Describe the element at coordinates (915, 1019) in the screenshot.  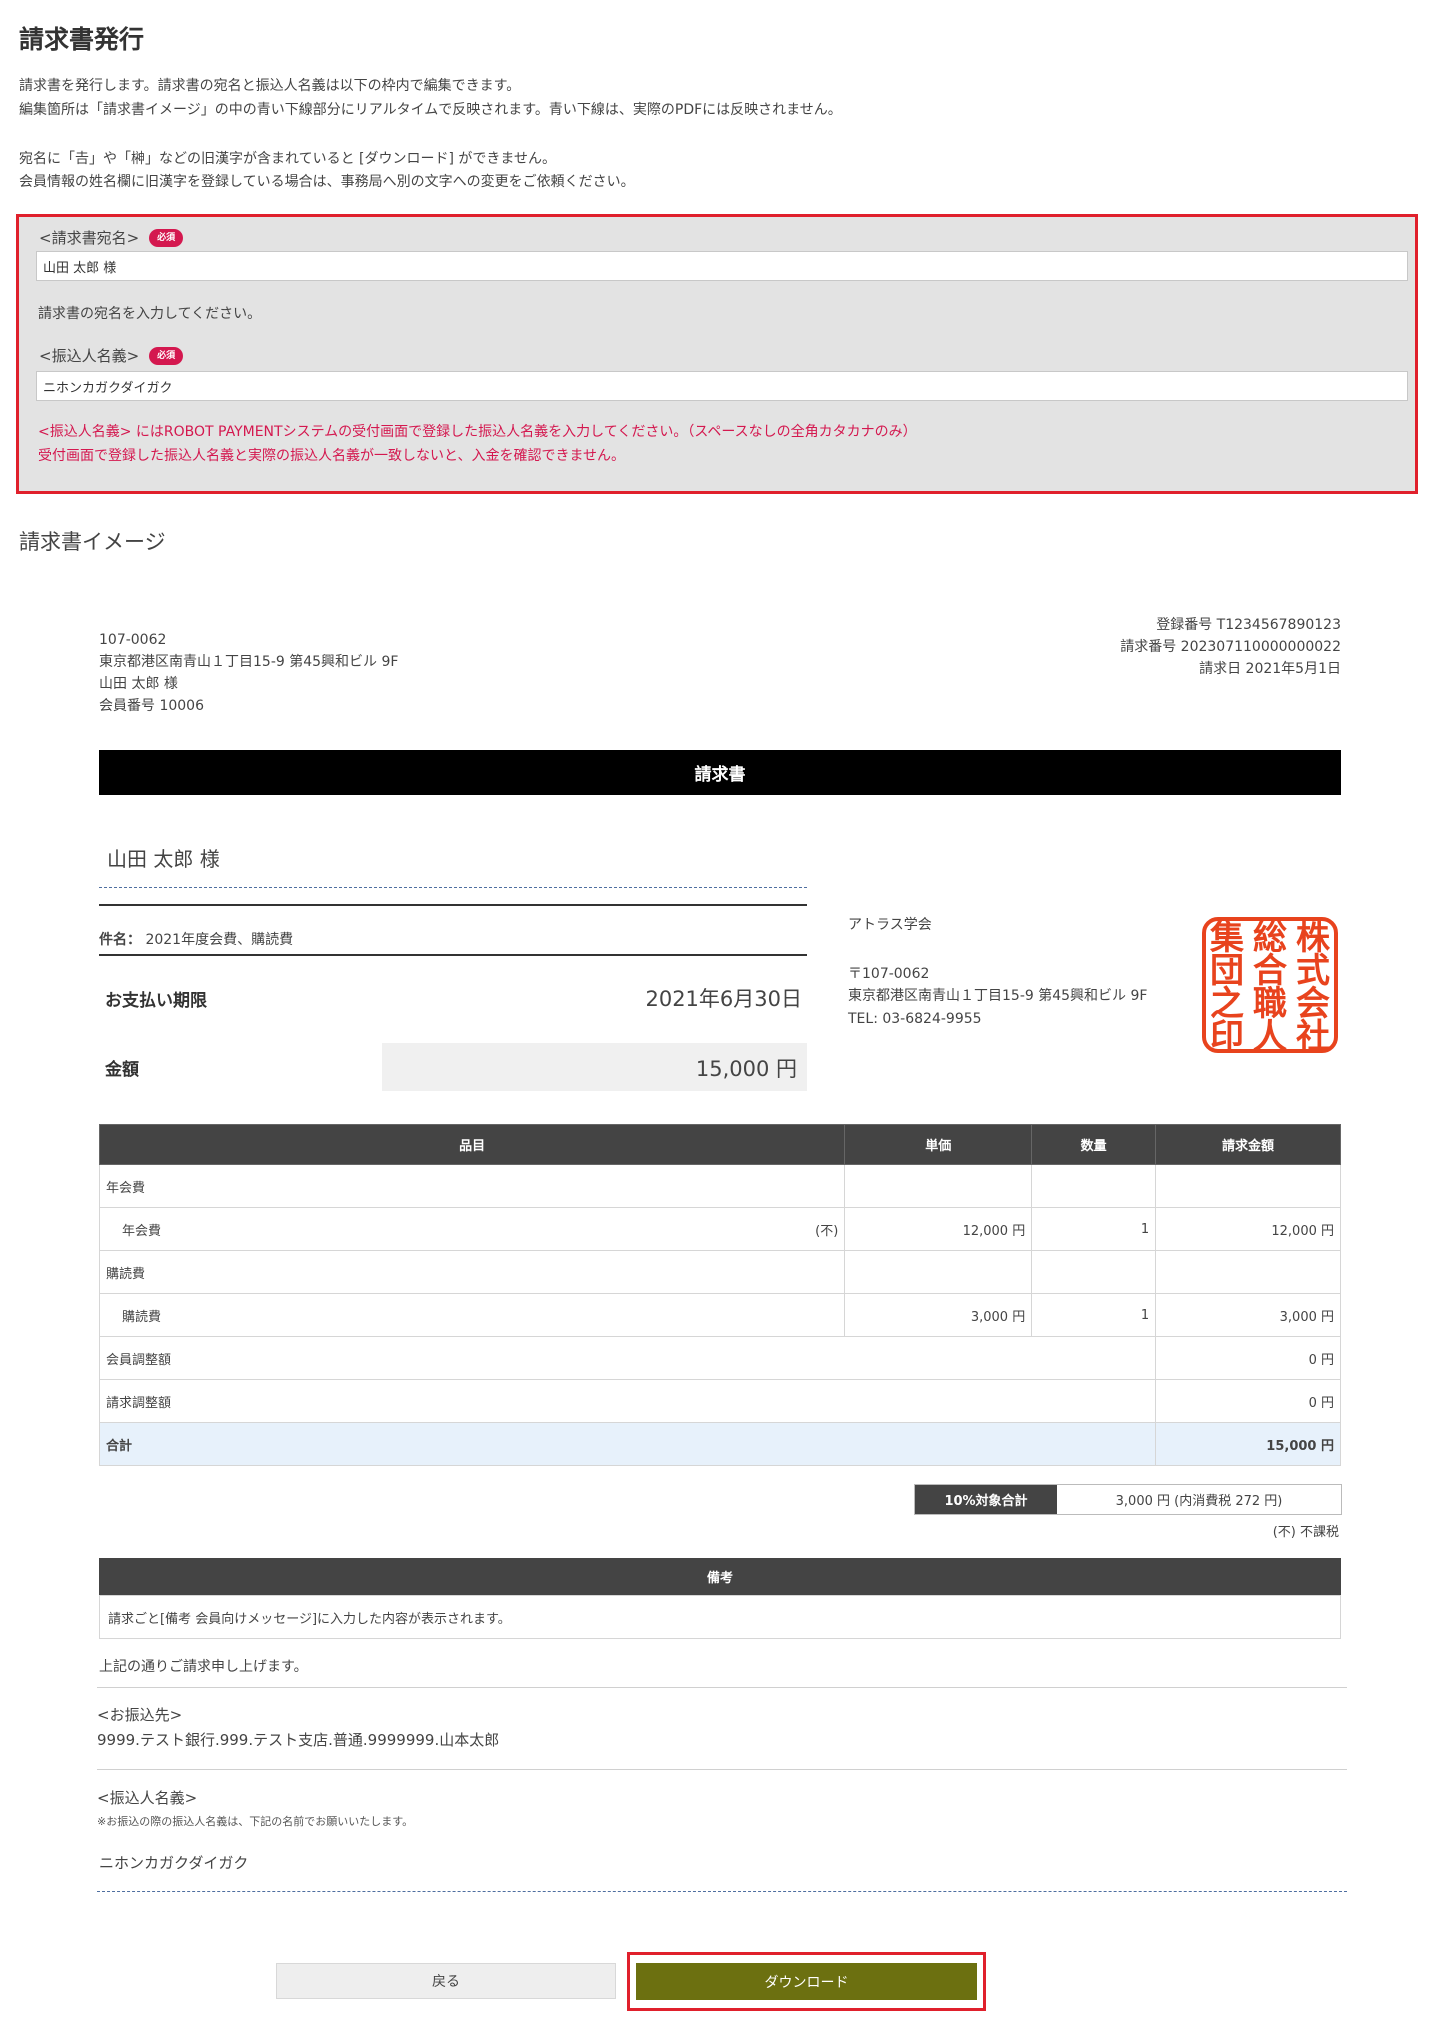
I see `issuer-tel: TEL: 03-6824-9955` at that location.